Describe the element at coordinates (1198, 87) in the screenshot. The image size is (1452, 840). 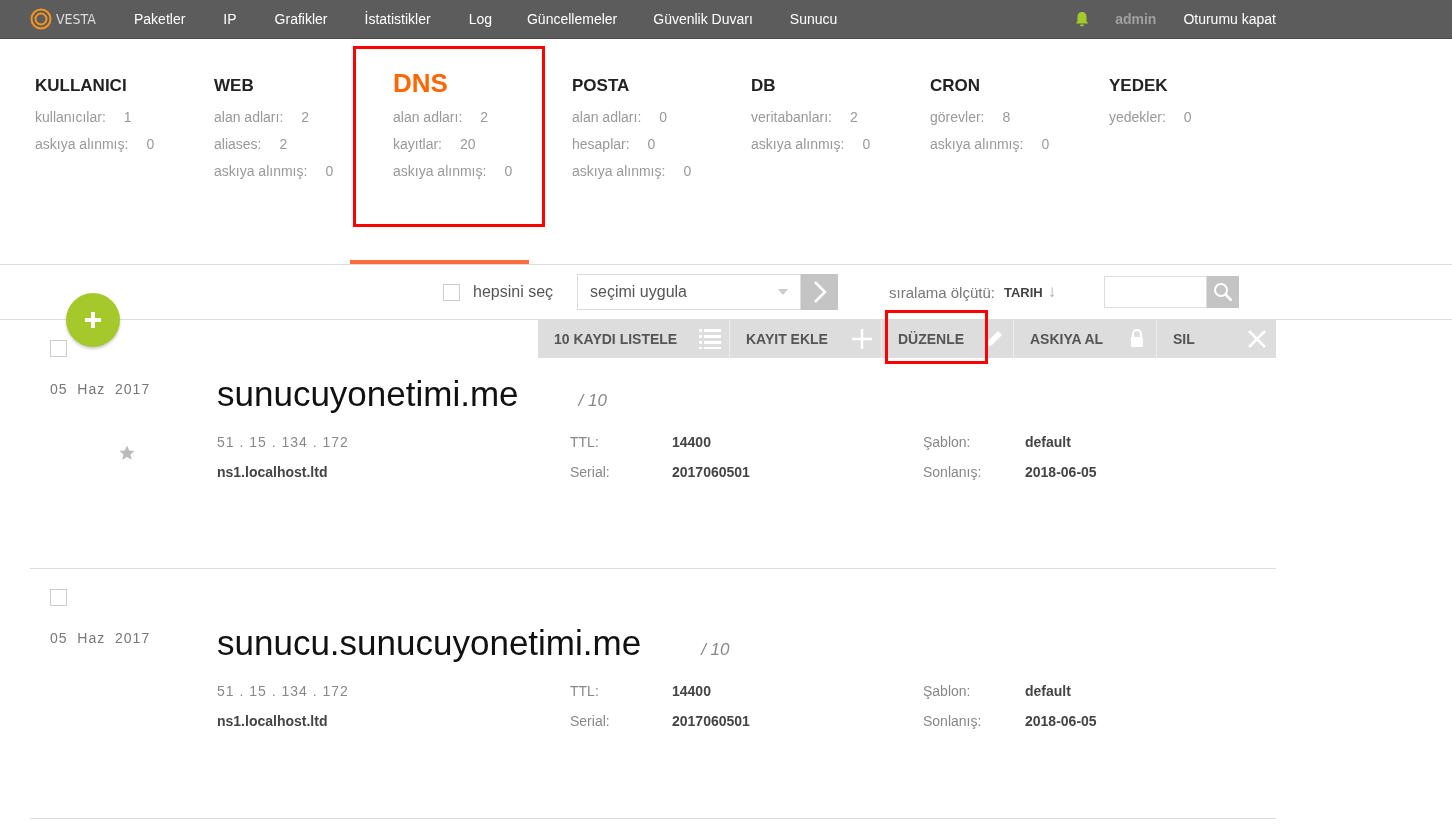
I see `section-tab: YEDEK` at that location.